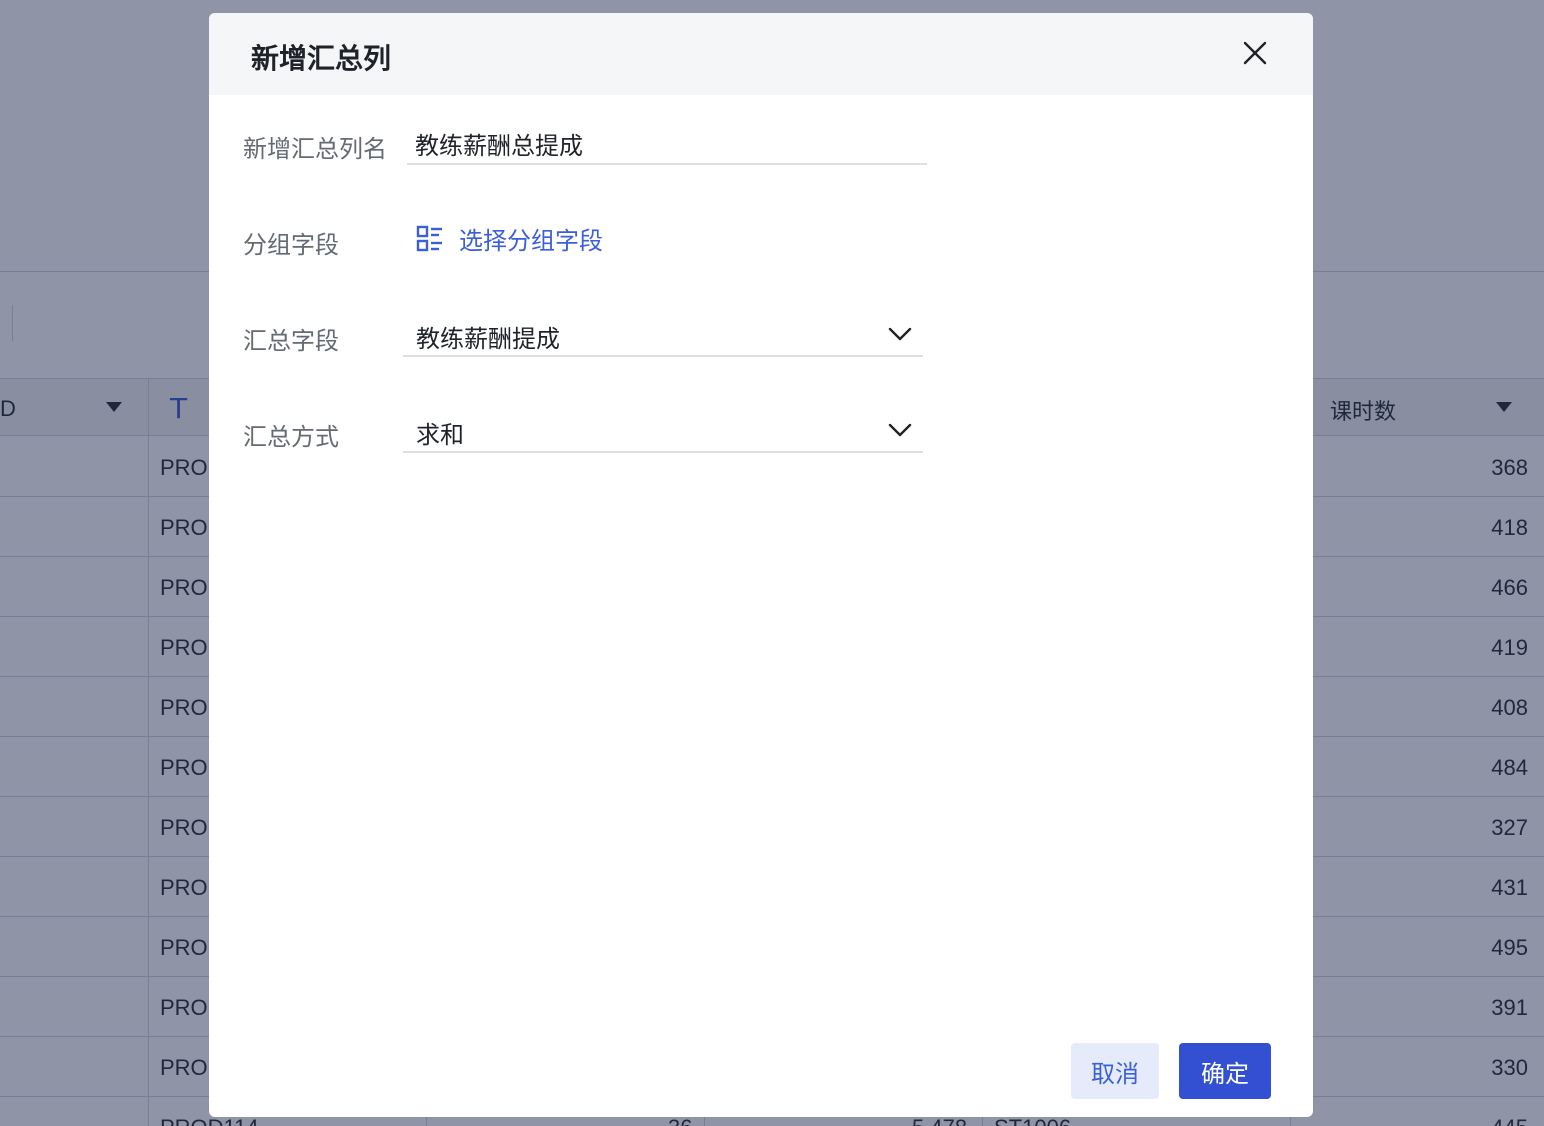  I want to click on summary-method-value: 求和, so click(440, 435).